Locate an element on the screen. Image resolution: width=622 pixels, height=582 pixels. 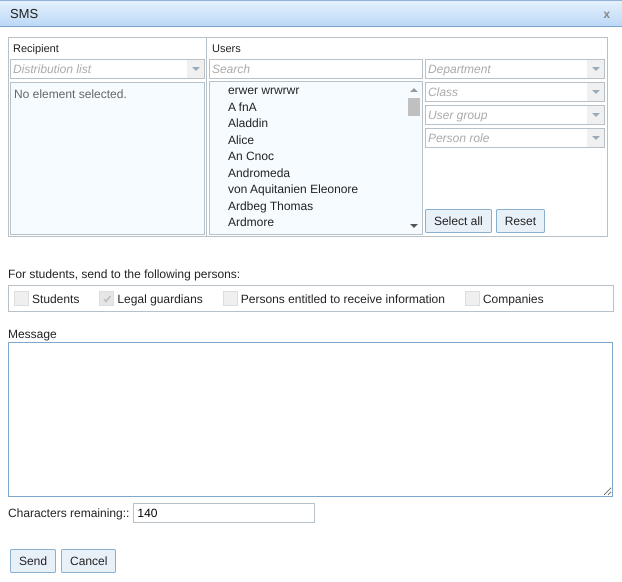
user-list-item: Ardmore is located at coordinates (317, 222).